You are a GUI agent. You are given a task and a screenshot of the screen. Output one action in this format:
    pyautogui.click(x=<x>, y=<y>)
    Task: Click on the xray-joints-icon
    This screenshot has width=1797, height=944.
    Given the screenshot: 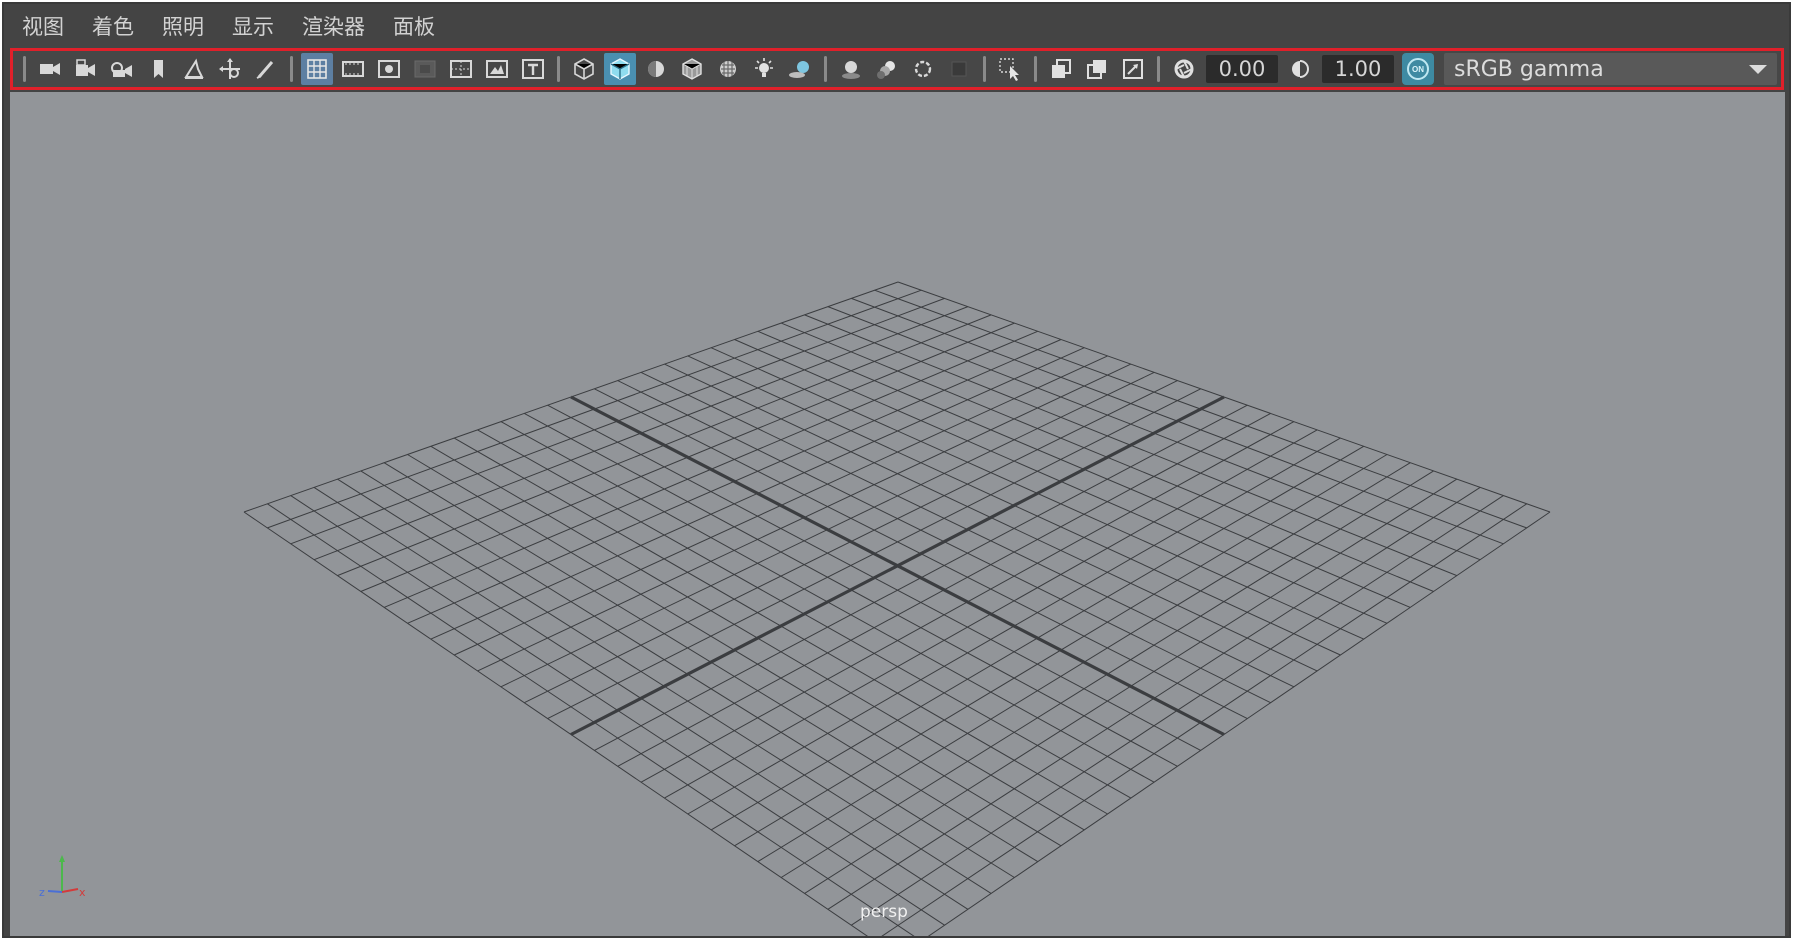 What is the action you would take?
    pyautogui.click(x=1133, y=69)
    